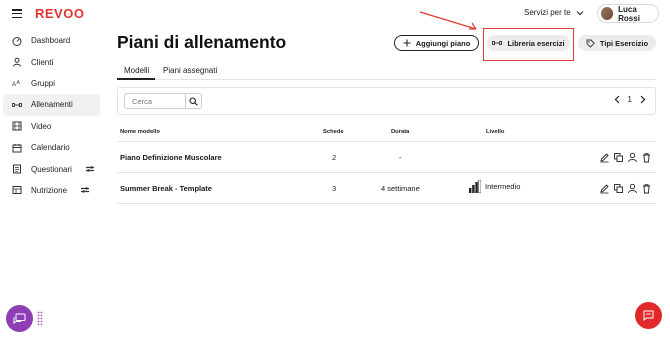  I want to click on support-chat-button, so click(648, 315).